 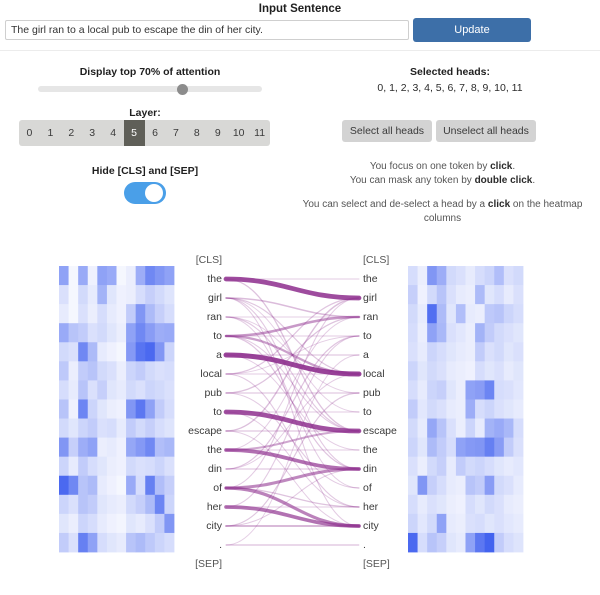 What do you see at coordinates (370, 507) in the screenshot?
I see `token-right-13: her` at bounding box center [370, 507].